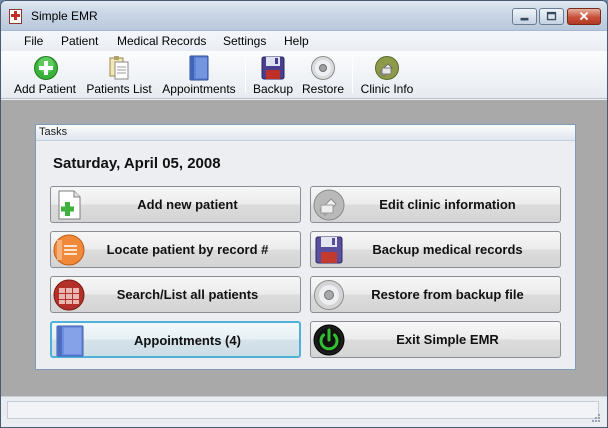 The image size is (608, 428). What do you see at coordinates (119, 89) in the screenshot?
I see `toolbar-patients-list-label: Patients List` at bounding box center [119, 89].